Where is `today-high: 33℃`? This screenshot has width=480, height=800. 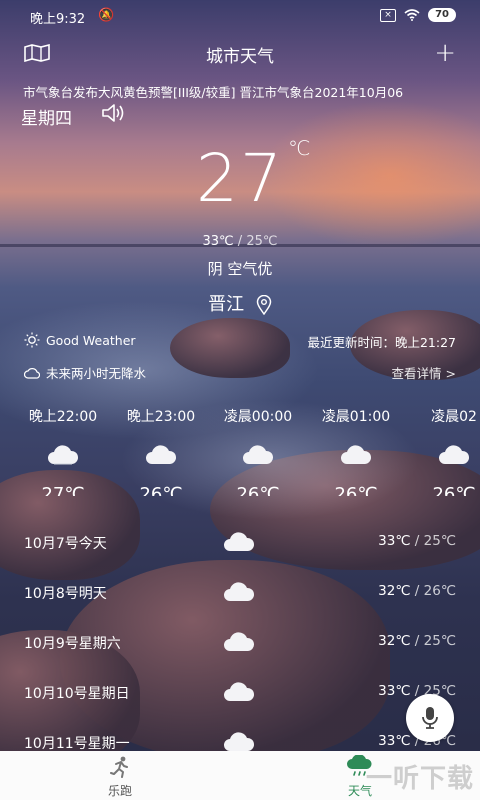 today-high: 33℃ is located at coordinates (218, 241).